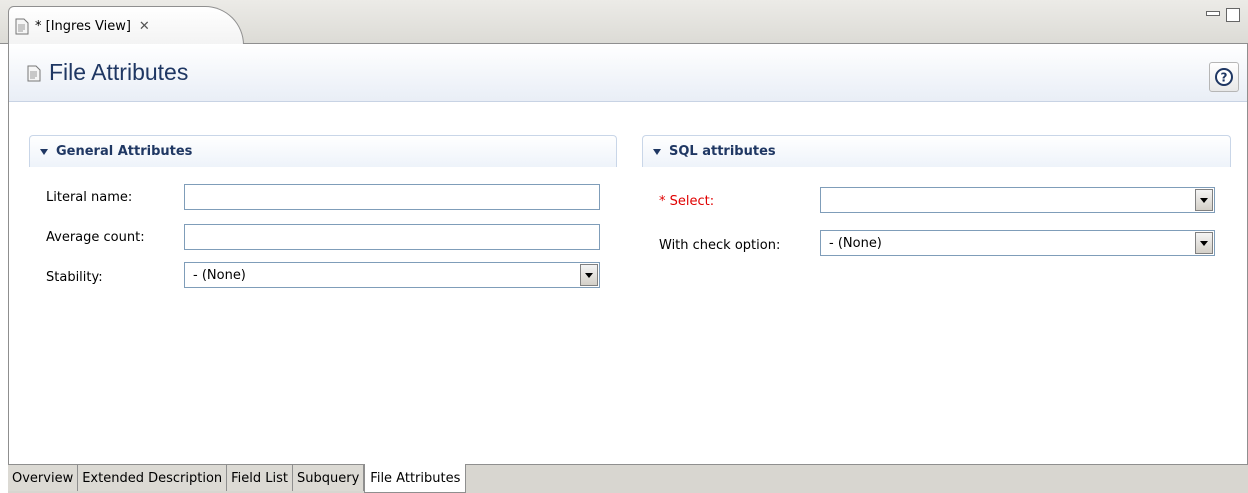  I want to click on editor-tab: * [Ingres View] ✕, so click(126, 25).